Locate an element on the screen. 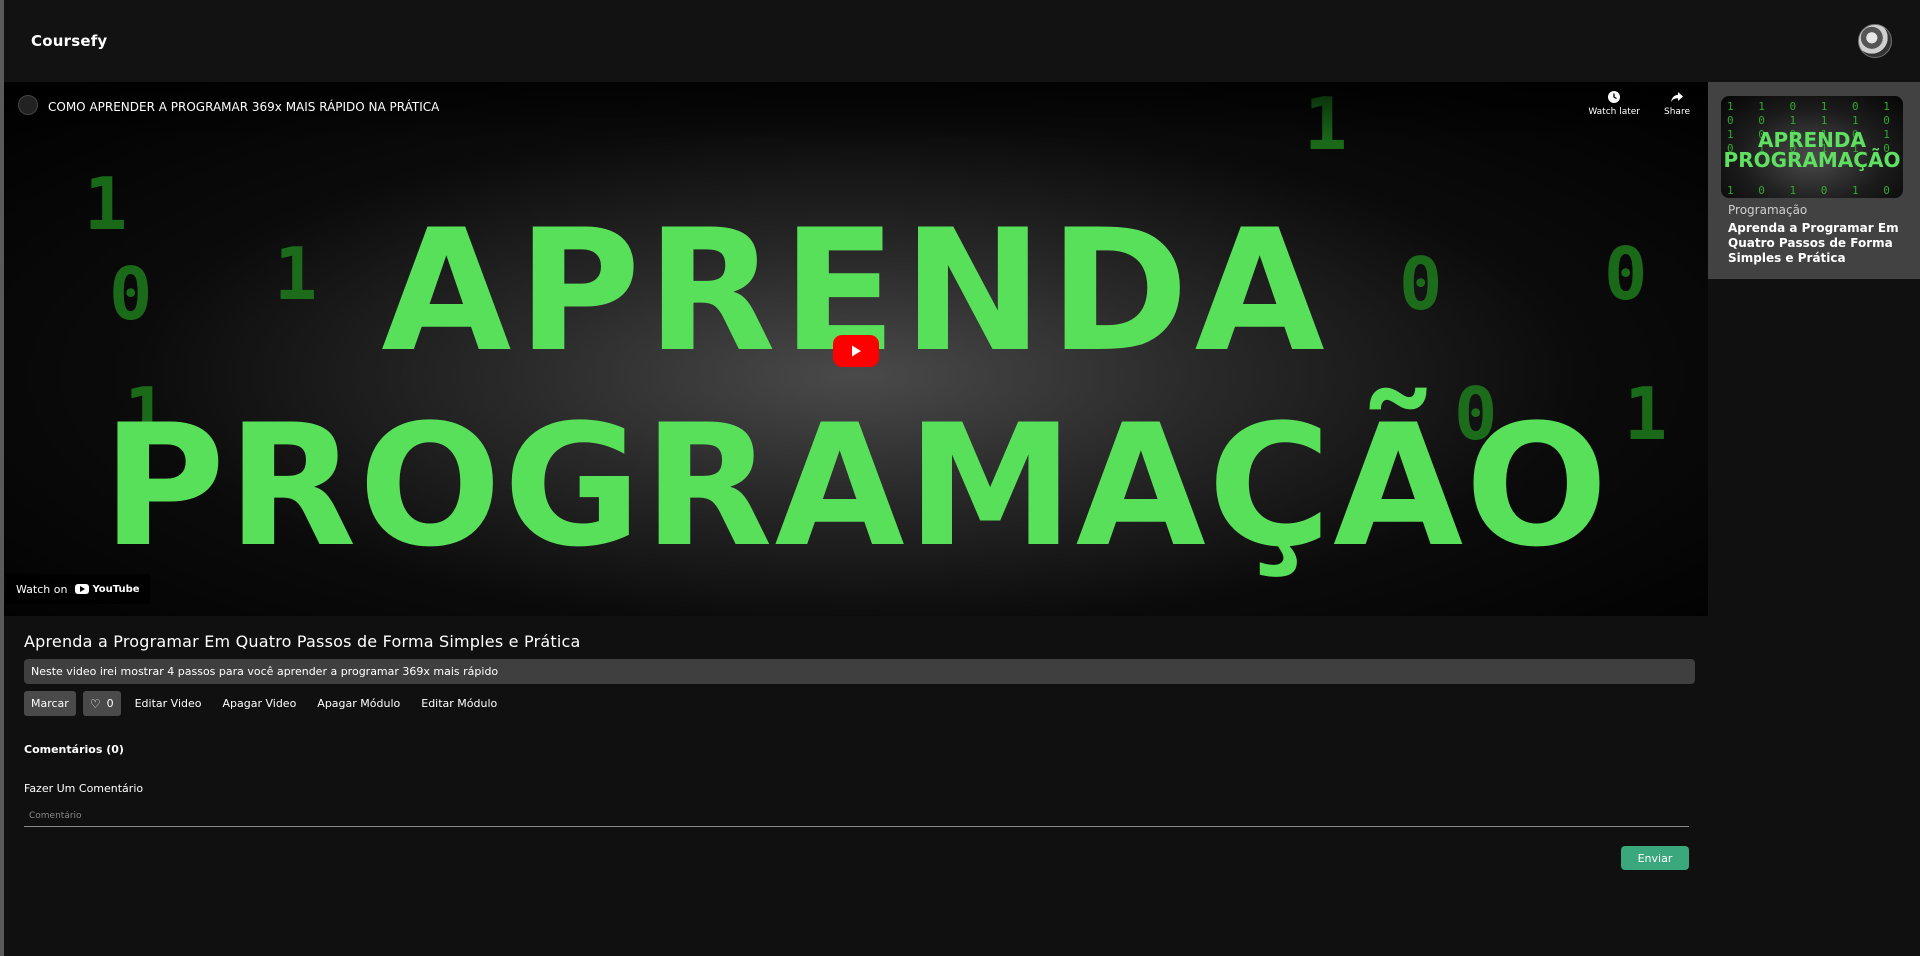 This screenshot has width=1920, height=956. video-actions: Watch later Share is located at coordinates (1639, 103).